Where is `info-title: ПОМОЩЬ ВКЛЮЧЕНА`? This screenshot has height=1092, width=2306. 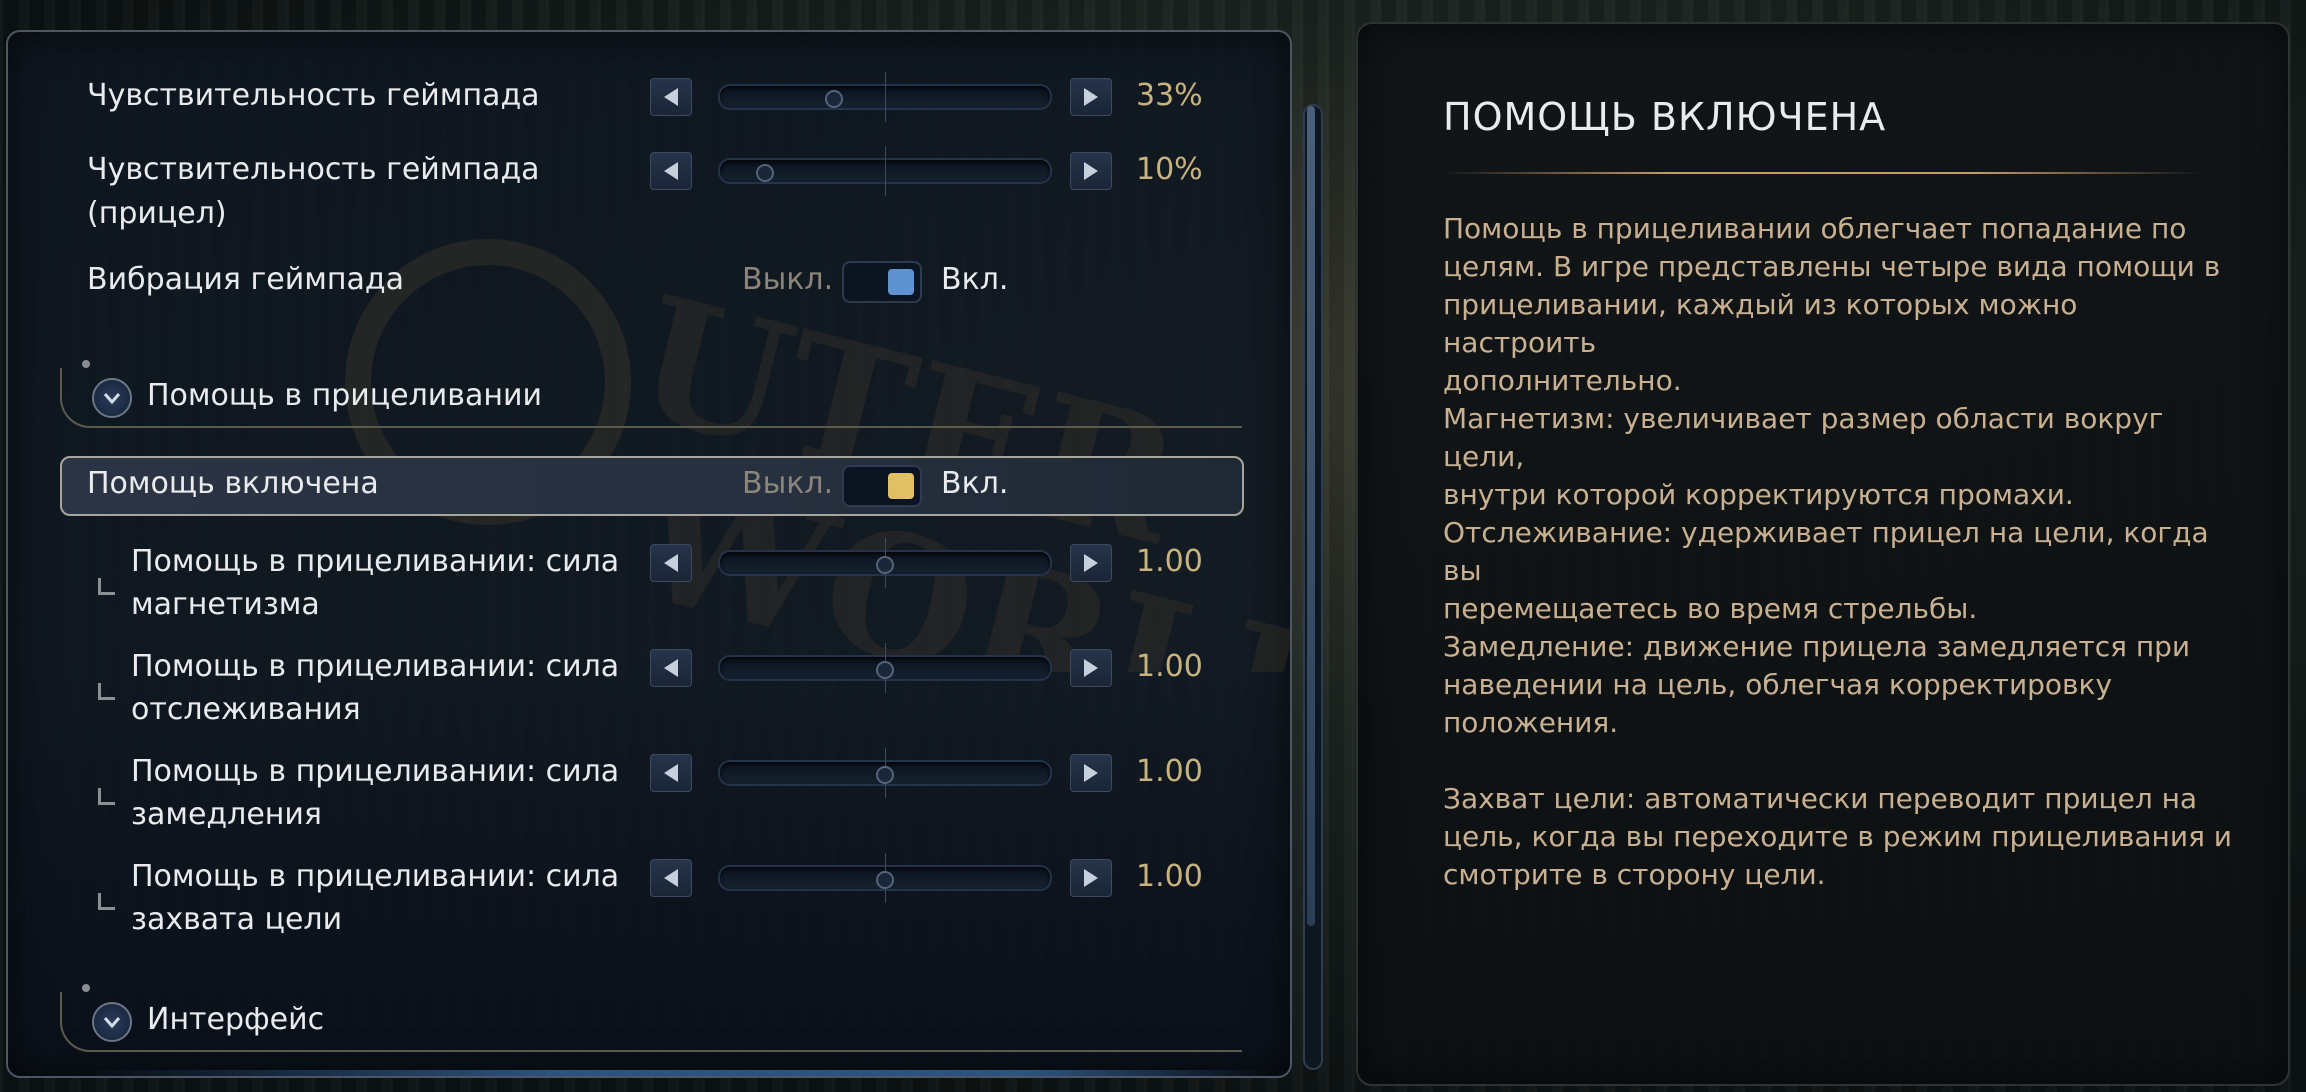
info-title: ПОМОЩЬ ВКЛЮЧЕНА is located at coordinates (1665, 117).